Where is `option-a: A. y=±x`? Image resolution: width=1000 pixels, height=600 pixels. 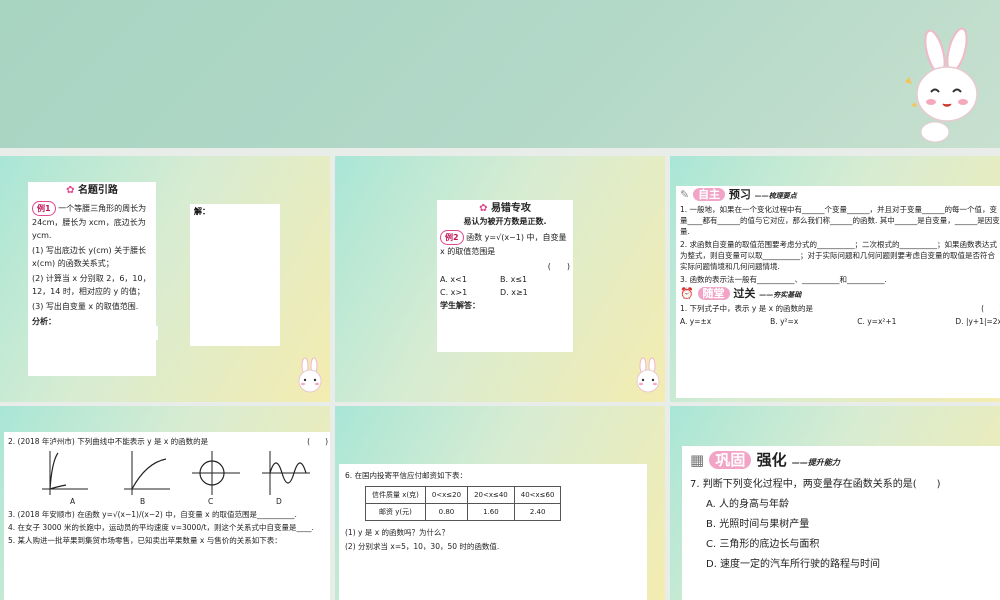
option-a: A. y=±x is located at coordinates (695, 321).